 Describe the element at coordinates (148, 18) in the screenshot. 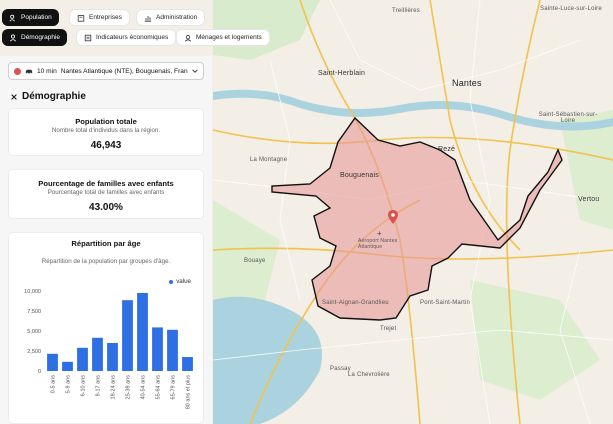

I see `chart-icon` at that location.